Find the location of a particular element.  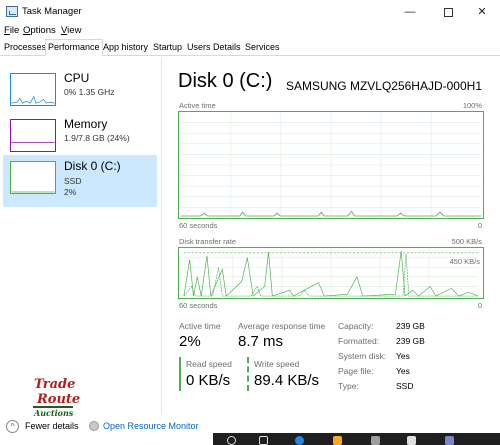

read-speed-box: Read speed 0 KB/s is located at coordinates (209, 374).